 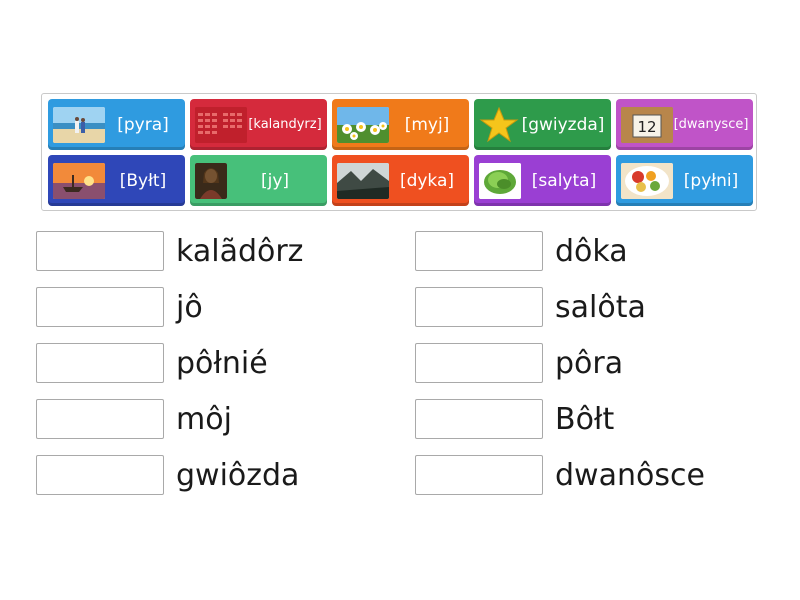 What do you see at coordinates (563, 124) in the screenshot?
I see `tile-label: [gwiyzda]` at bounding box center [563, 124].